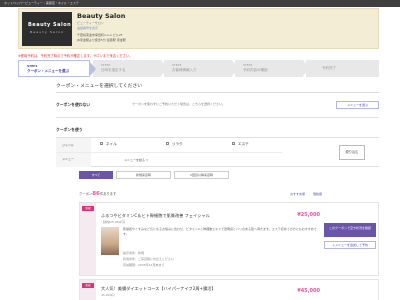 Image resolution: width=400 pixels, height=300 pixels. I want to click on coupon-price: ¥45,000, so click(308, 291).